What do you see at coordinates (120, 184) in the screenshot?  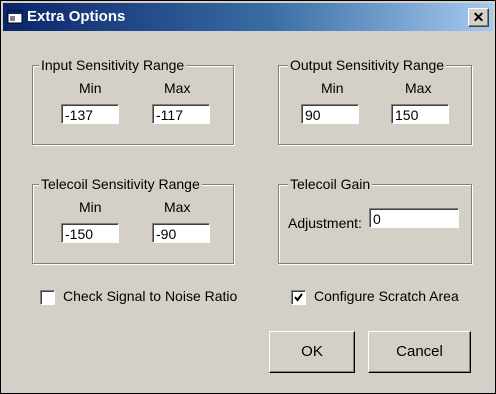 I see `telecoil-sensitivity-legend: Telecoil Sensitivity Range` at bounding box center [120, 184].